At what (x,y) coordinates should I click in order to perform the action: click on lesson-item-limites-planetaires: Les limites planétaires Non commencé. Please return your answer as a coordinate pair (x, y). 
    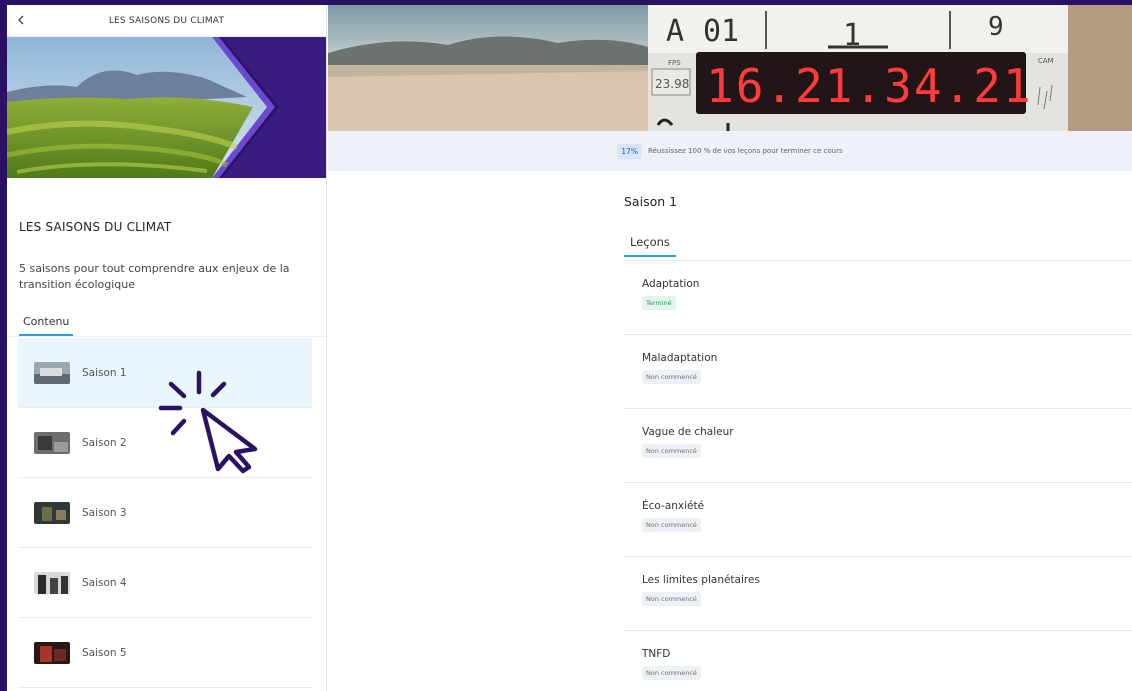
    Looking at the image, I should click on (878, 594).